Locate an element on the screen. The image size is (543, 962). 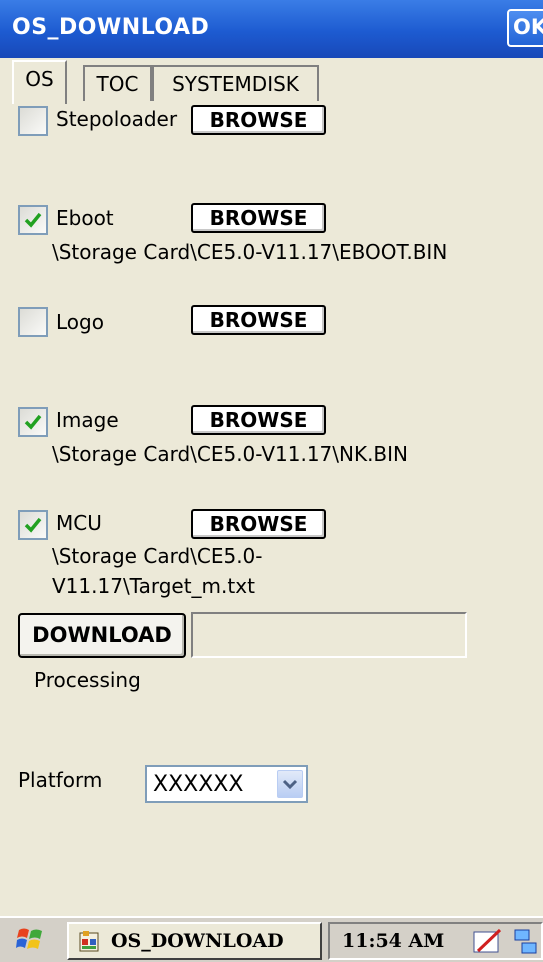
image-checkbox is located at coordinates (33, 422).